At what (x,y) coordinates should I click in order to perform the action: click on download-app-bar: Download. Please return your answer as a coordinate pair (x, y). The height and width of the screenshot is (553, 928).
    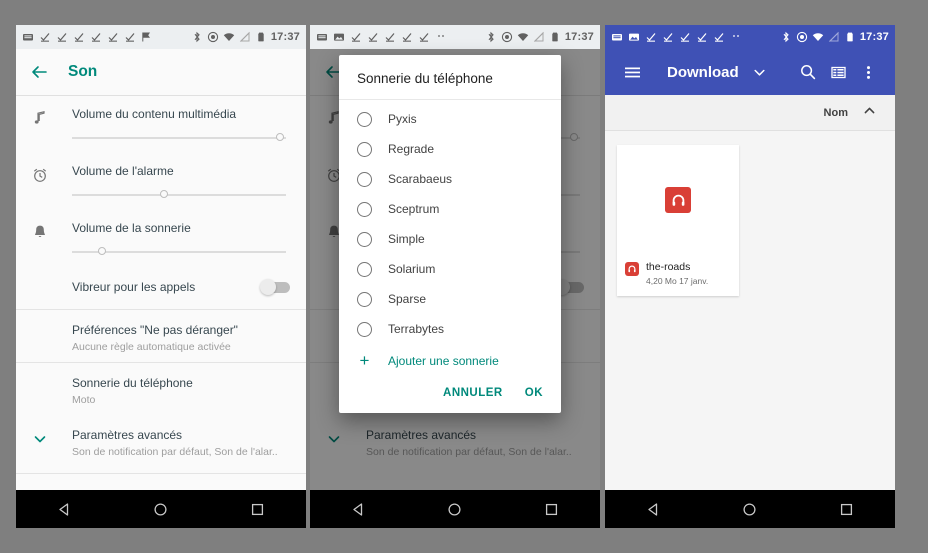
    Looking at the image, I should click on (750, 72).